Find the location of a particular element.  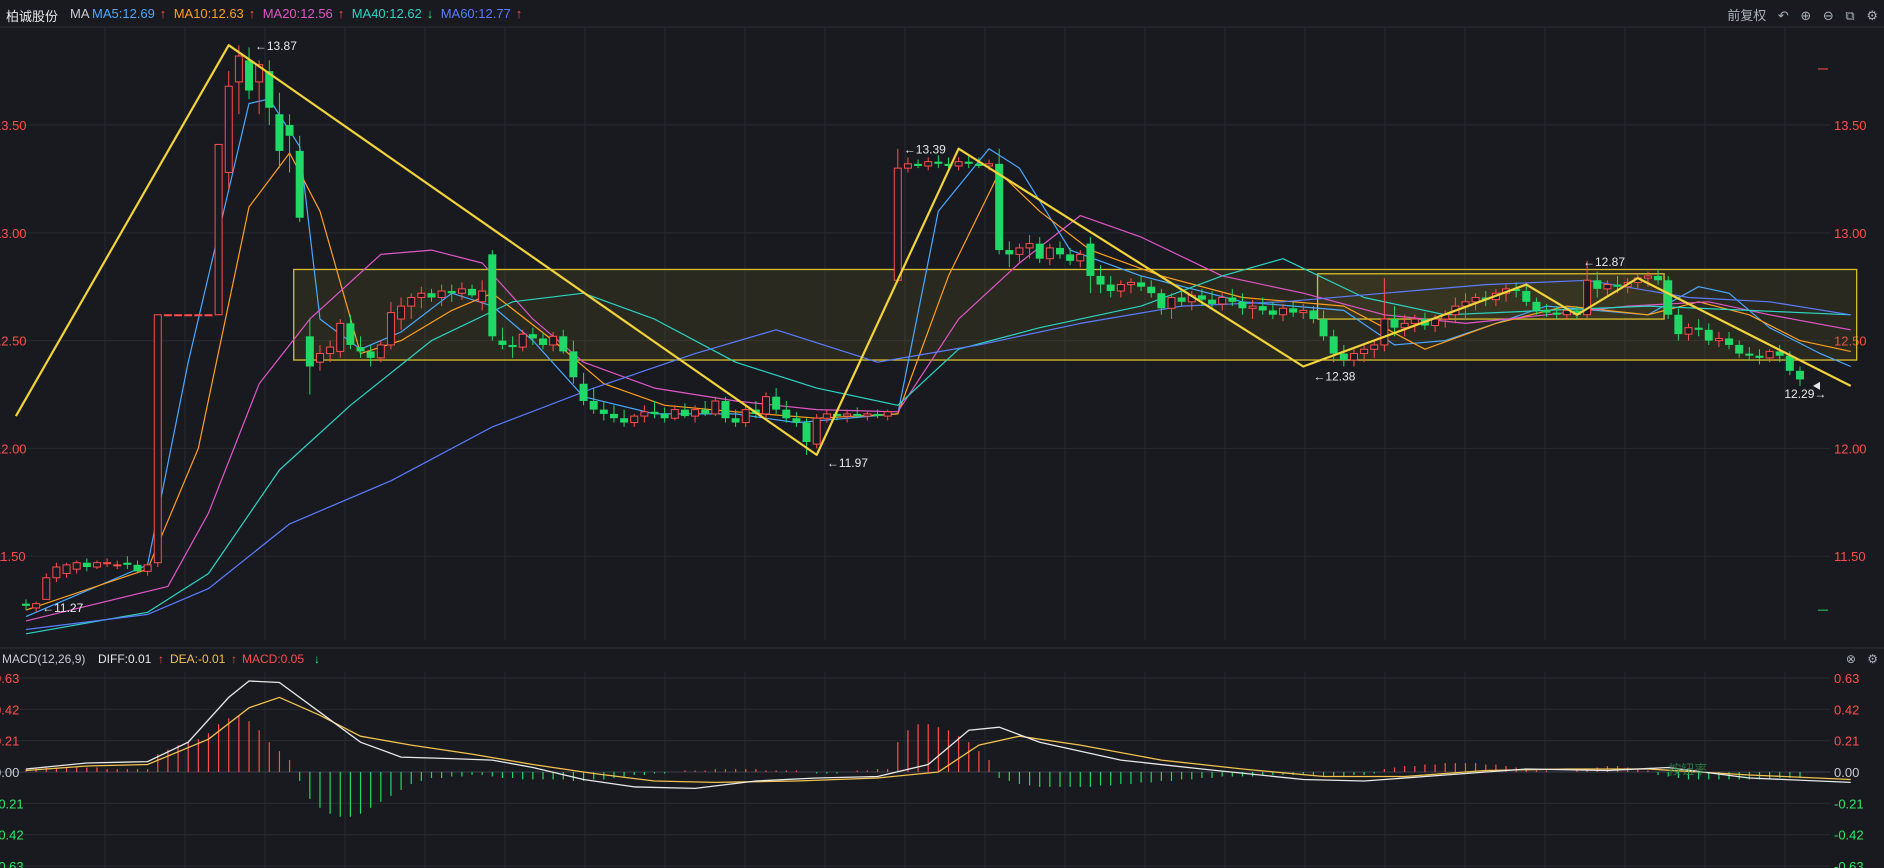

macd-tick-label-right: -0.21 is located at coordinates (1849, 803).